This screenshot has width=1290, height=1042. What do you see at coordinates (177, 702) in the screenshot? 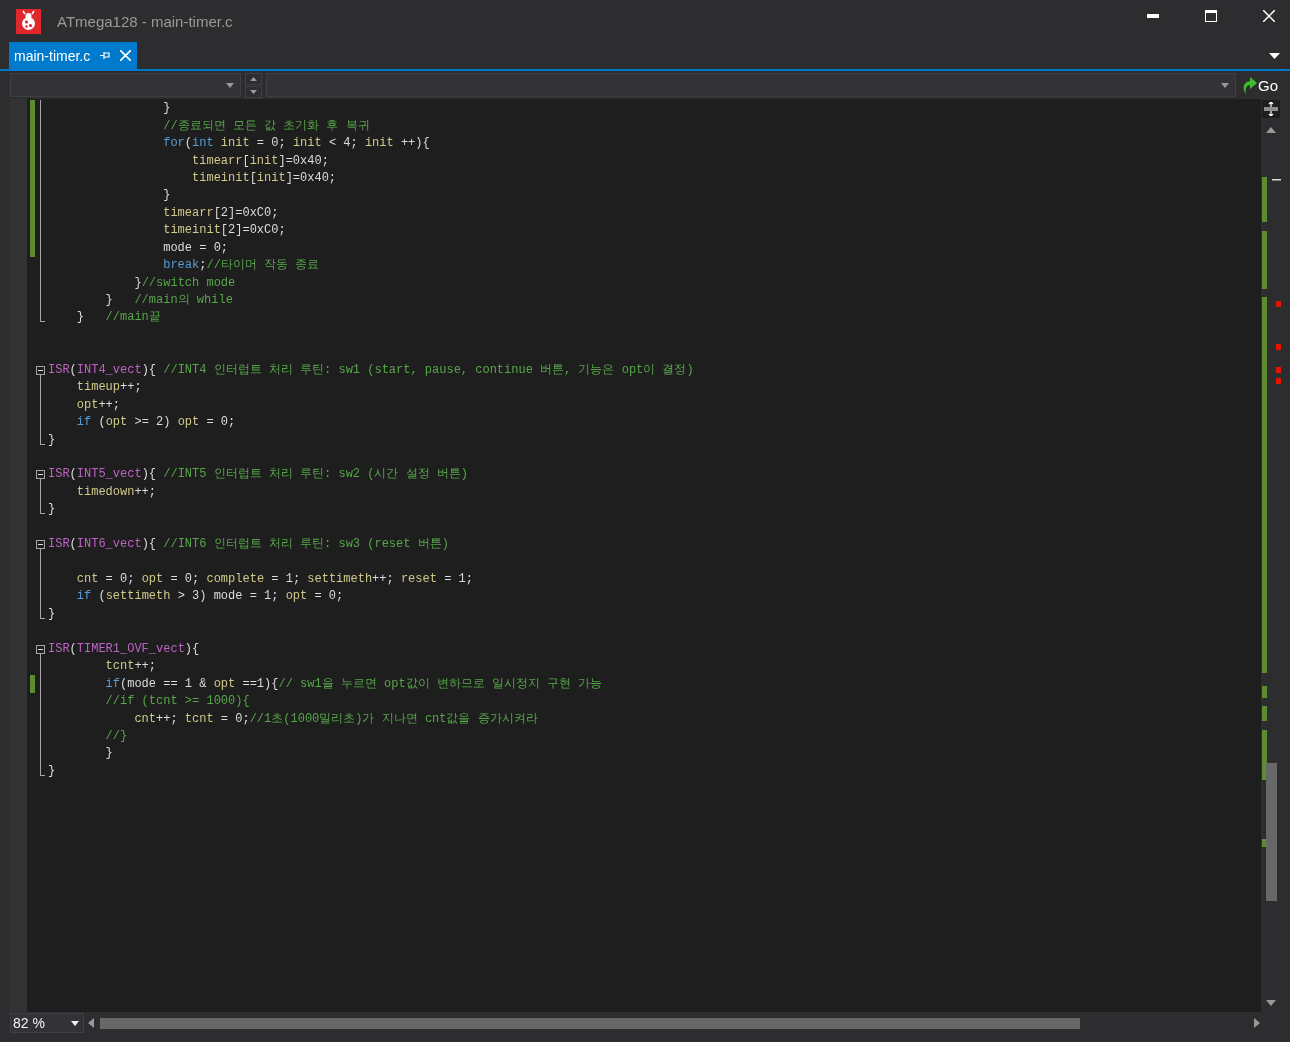
I see `code-line: //if (tcnt >= 1000){` at bounding box center [177, 702].